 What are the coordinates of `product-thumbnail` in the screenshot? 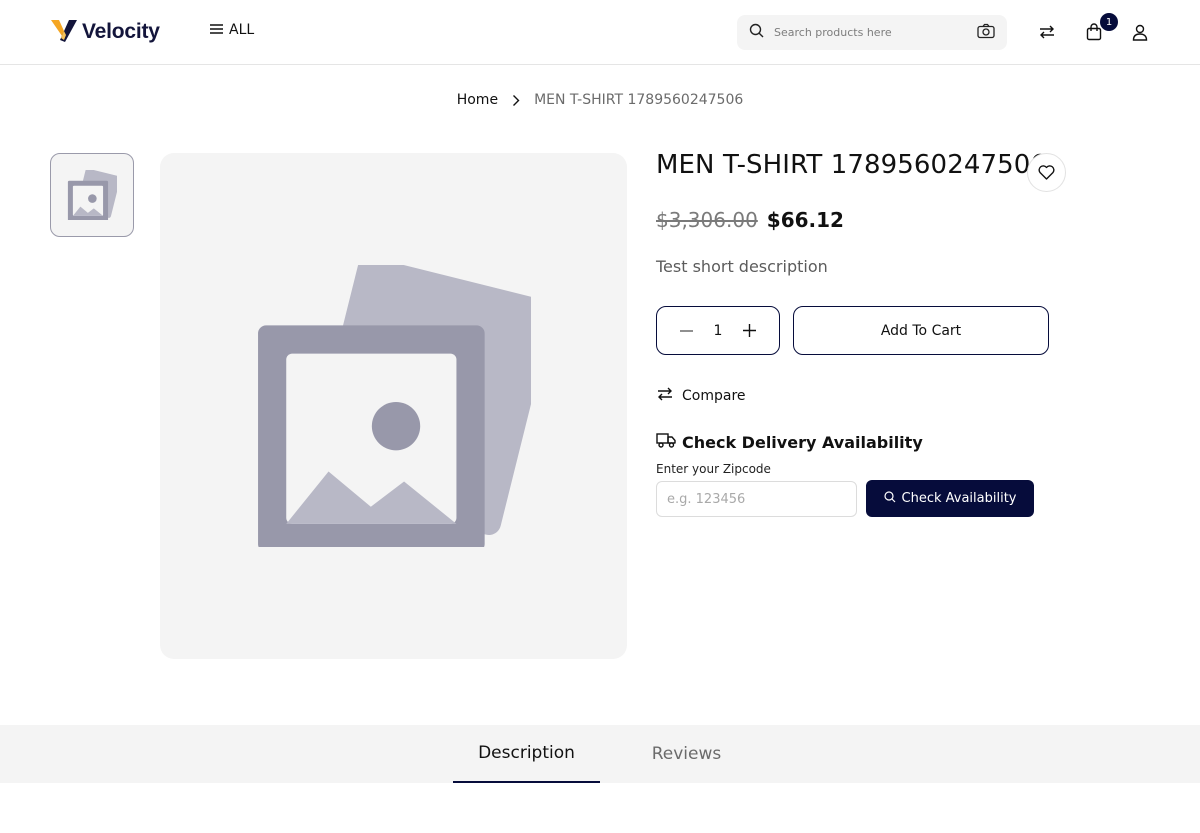 It's located at (92, 195).